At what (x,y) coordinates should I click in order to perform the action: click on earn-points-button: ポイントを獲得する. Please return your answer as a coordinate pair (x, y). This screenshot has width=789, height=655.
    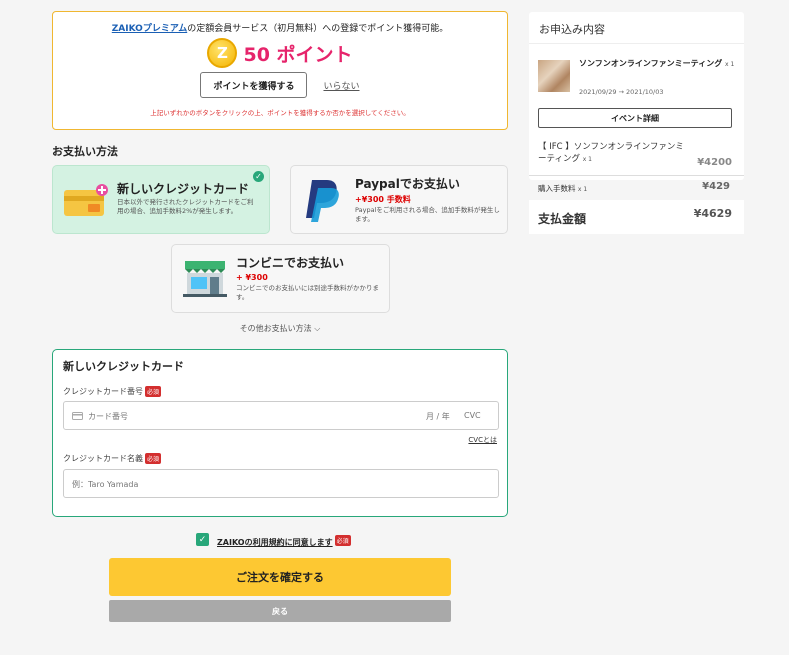
    Looking at the image, I should click on (254, 85).